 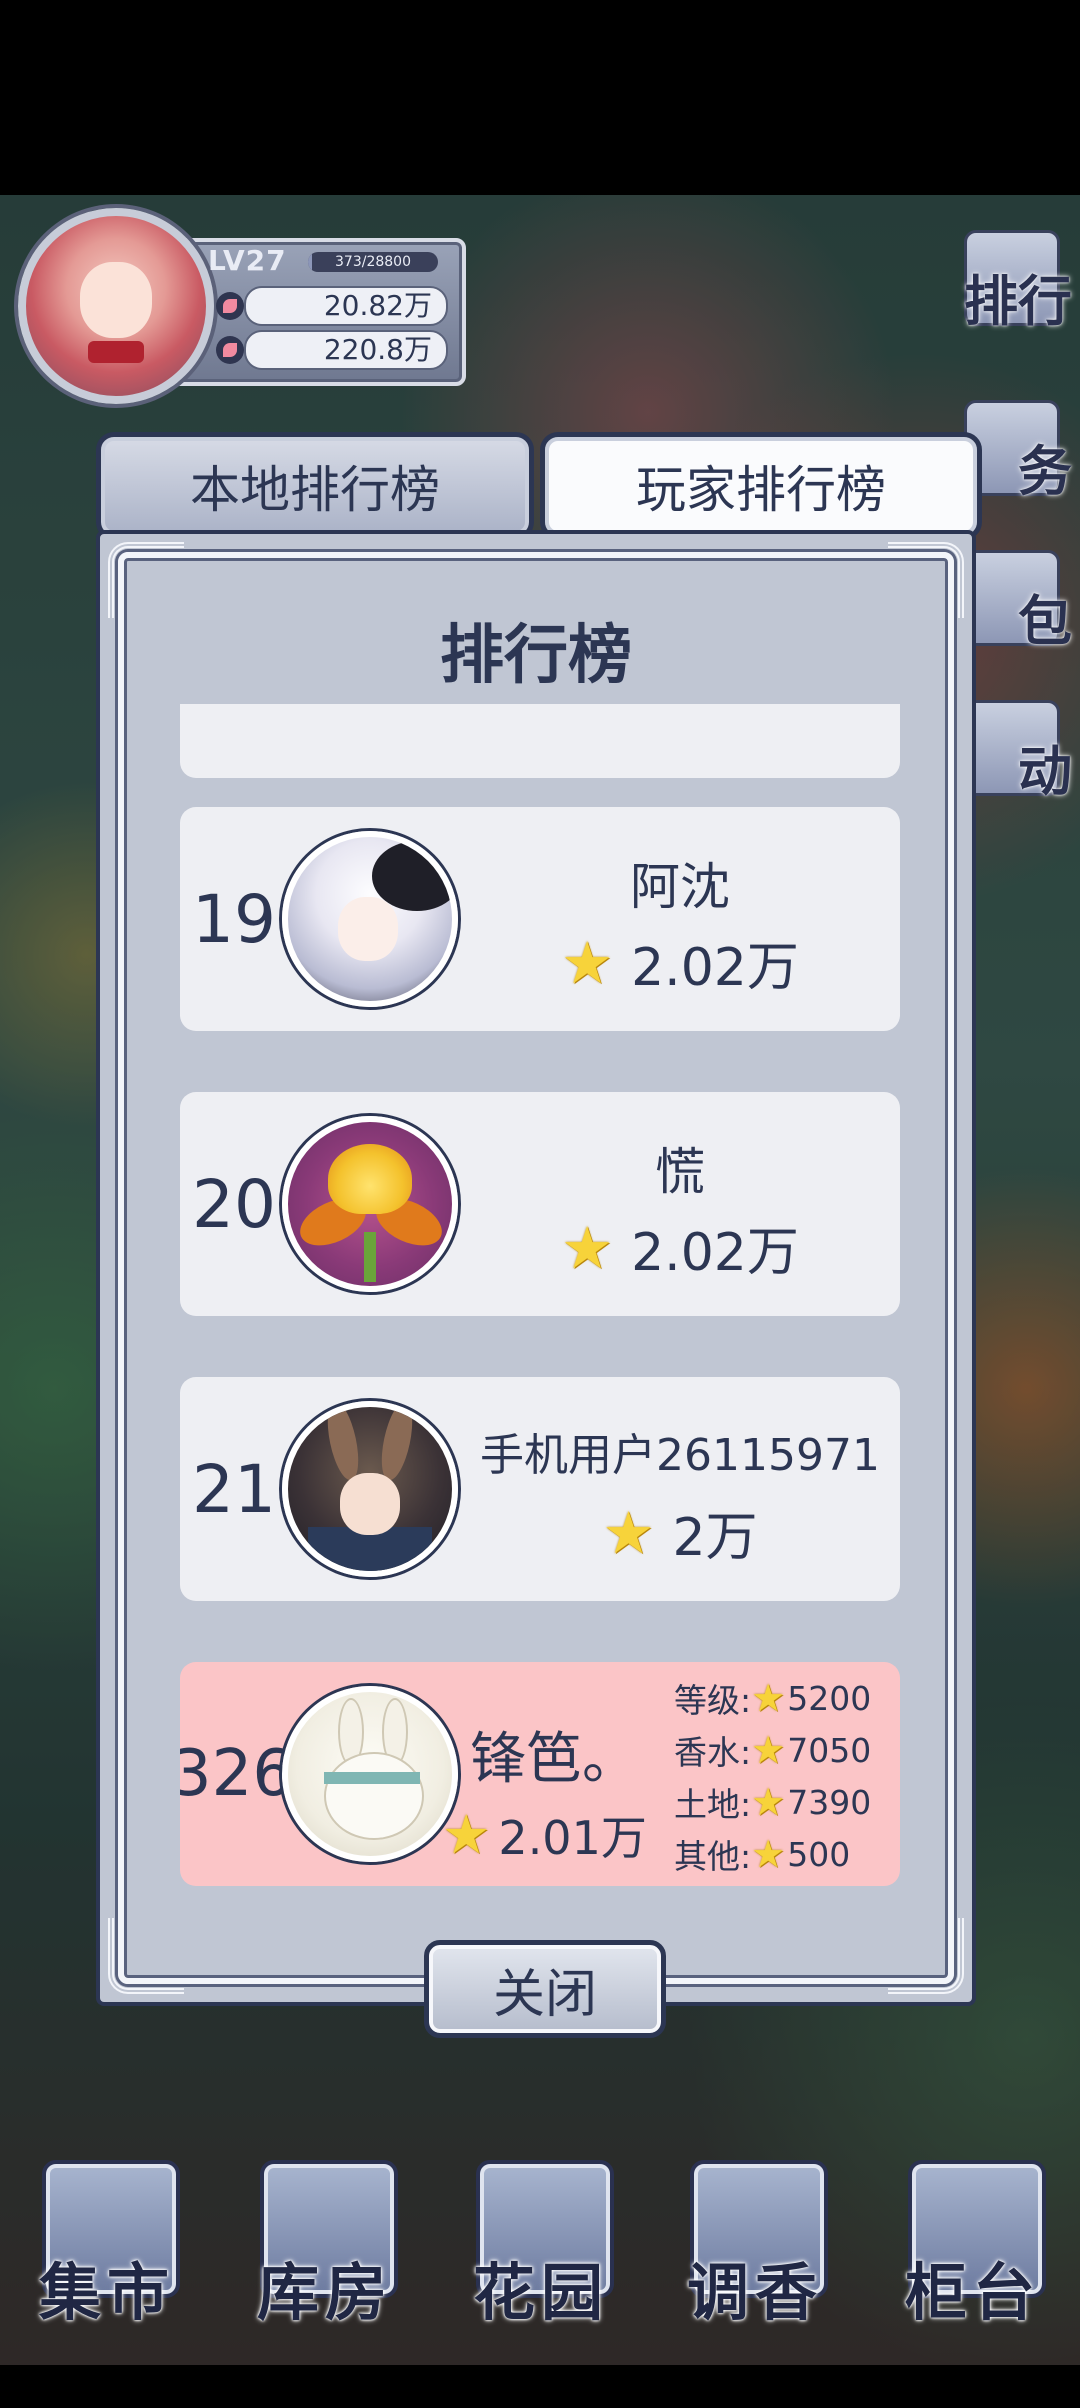 What do you see at coordinates (1045, 471) in the screenshot?
I see `side-item-label: 务` at bounding box center [1045, 471].